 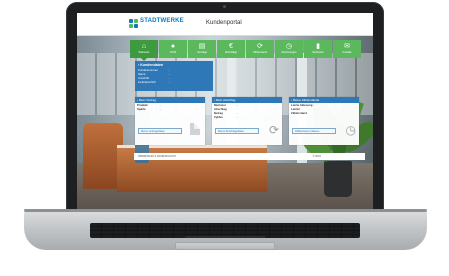 I want to click on nav-item-abschlaege: € Abschläge, so click(x=231, y=49).